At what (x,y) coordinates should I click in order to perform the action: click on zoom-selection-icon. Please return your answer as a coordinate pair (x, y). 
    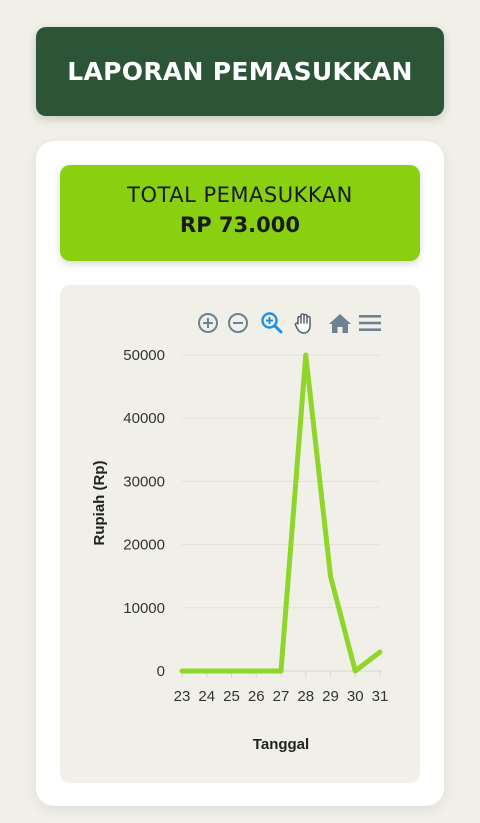
    Looking at the image, I should click on (272, 323).